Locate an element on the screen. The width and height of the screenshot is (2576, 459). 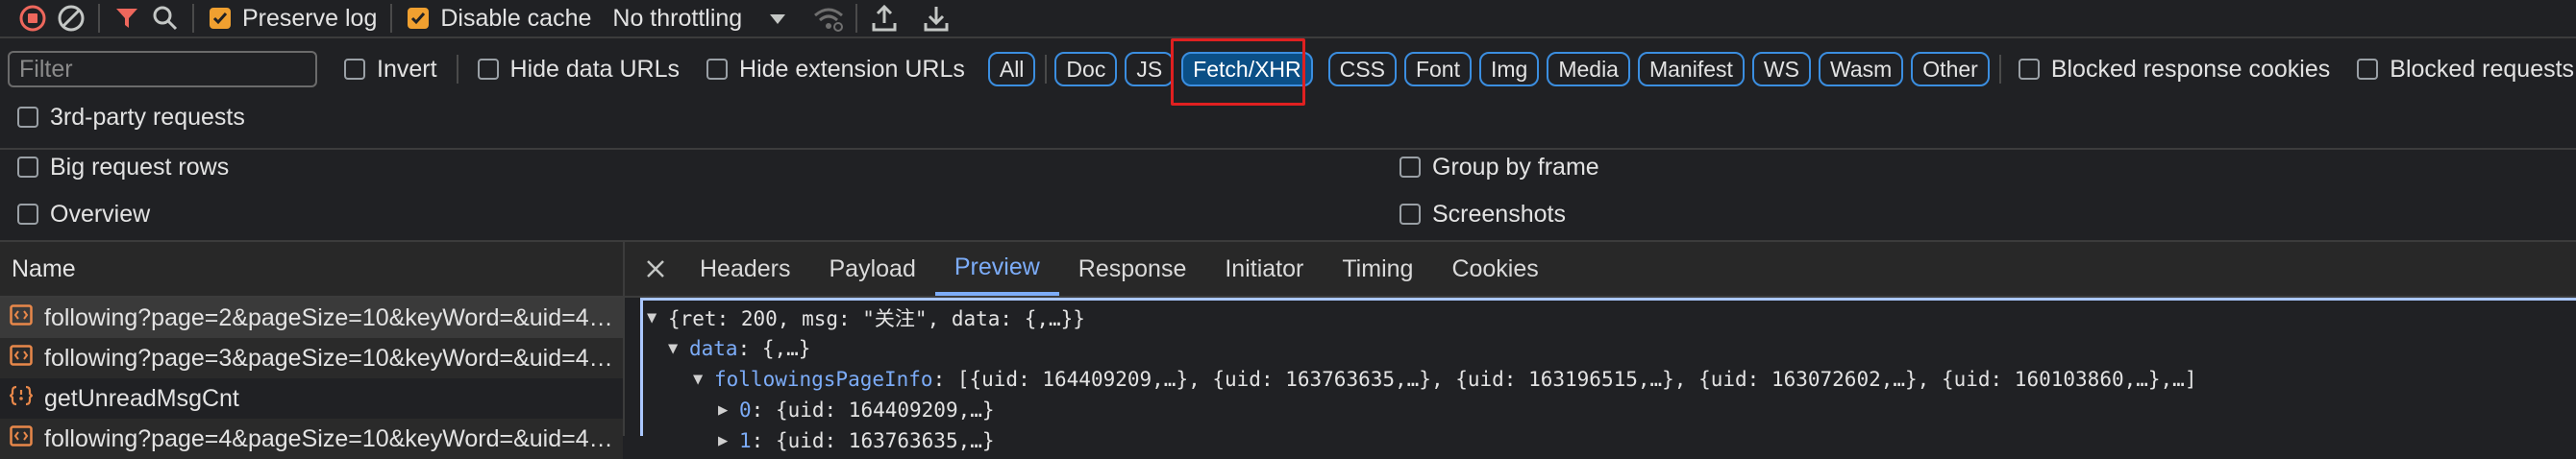
big-request-rows-toggle: Big request rows is located at coordinates (123, 167).